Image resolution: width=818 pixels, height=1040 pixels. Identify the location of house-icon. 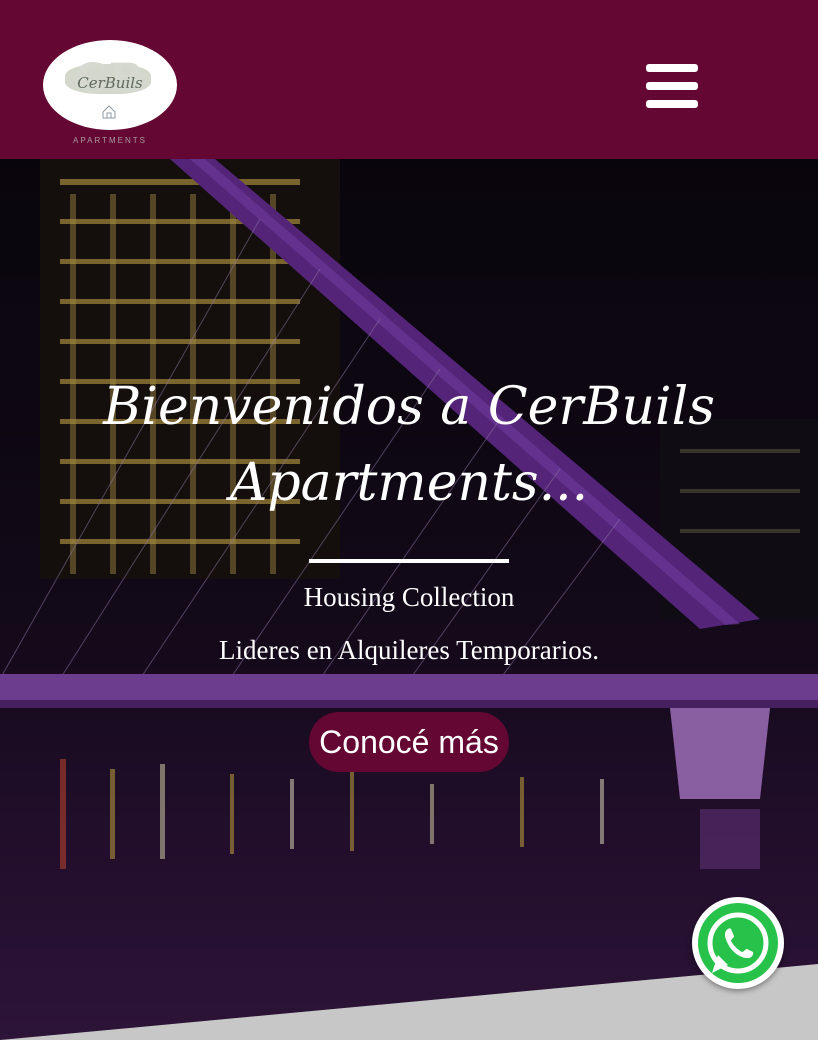
(109, 112).